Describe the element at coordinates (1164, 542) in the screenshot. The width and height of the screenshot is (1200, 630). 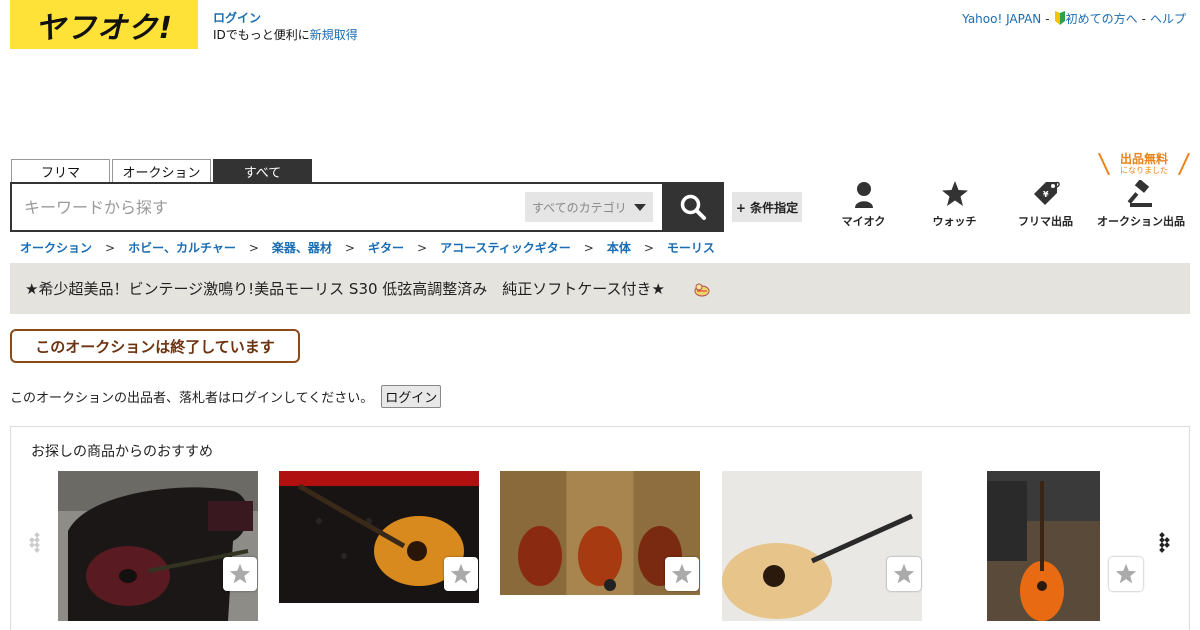
I see `carousel-next-icon` at that location.